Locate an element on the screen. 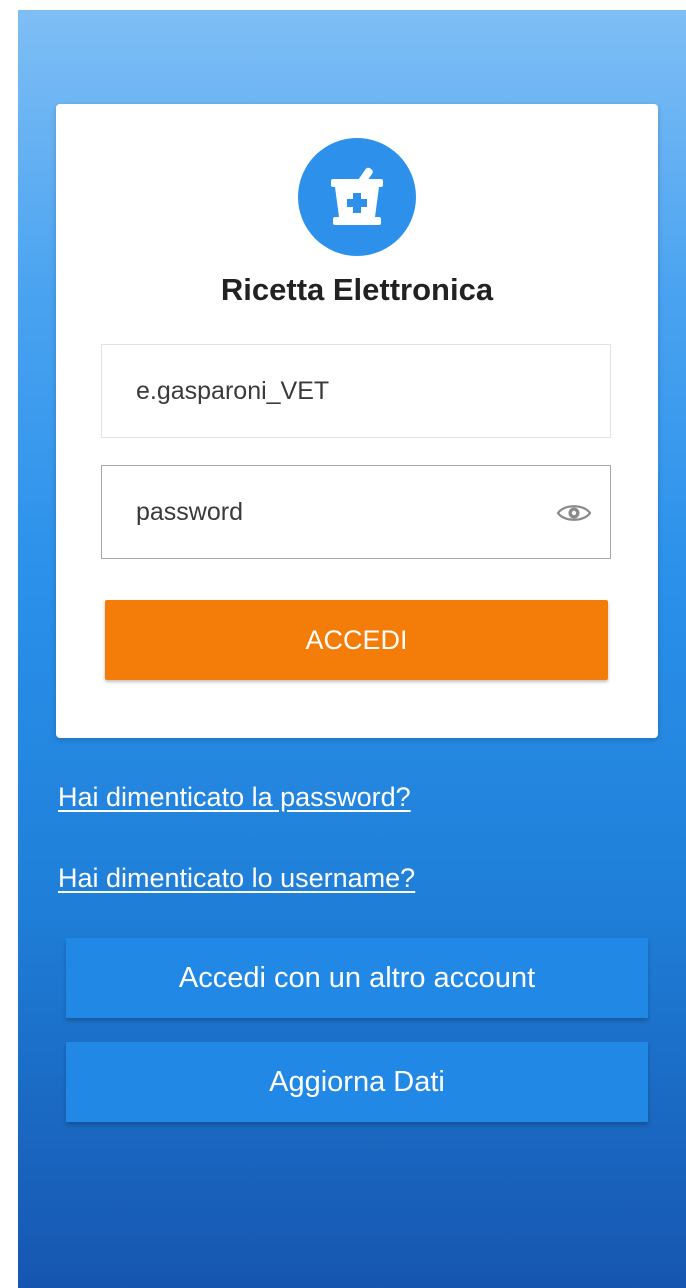  forgot-password-link: Hai dimenticato la password? is located at coordinates (234, 797).